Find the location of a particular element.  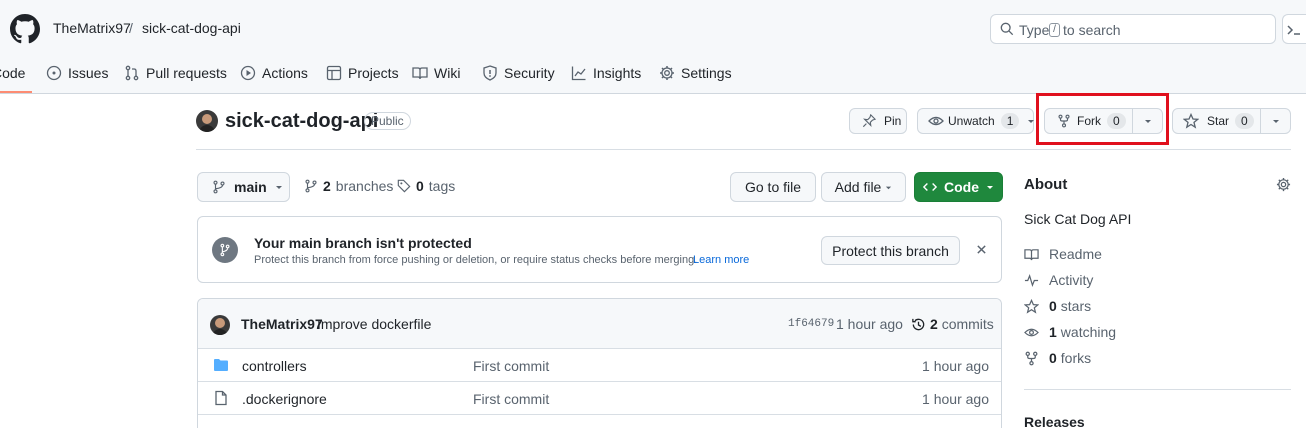

branches-link: 2 branches is located at coordinates (348, 186).